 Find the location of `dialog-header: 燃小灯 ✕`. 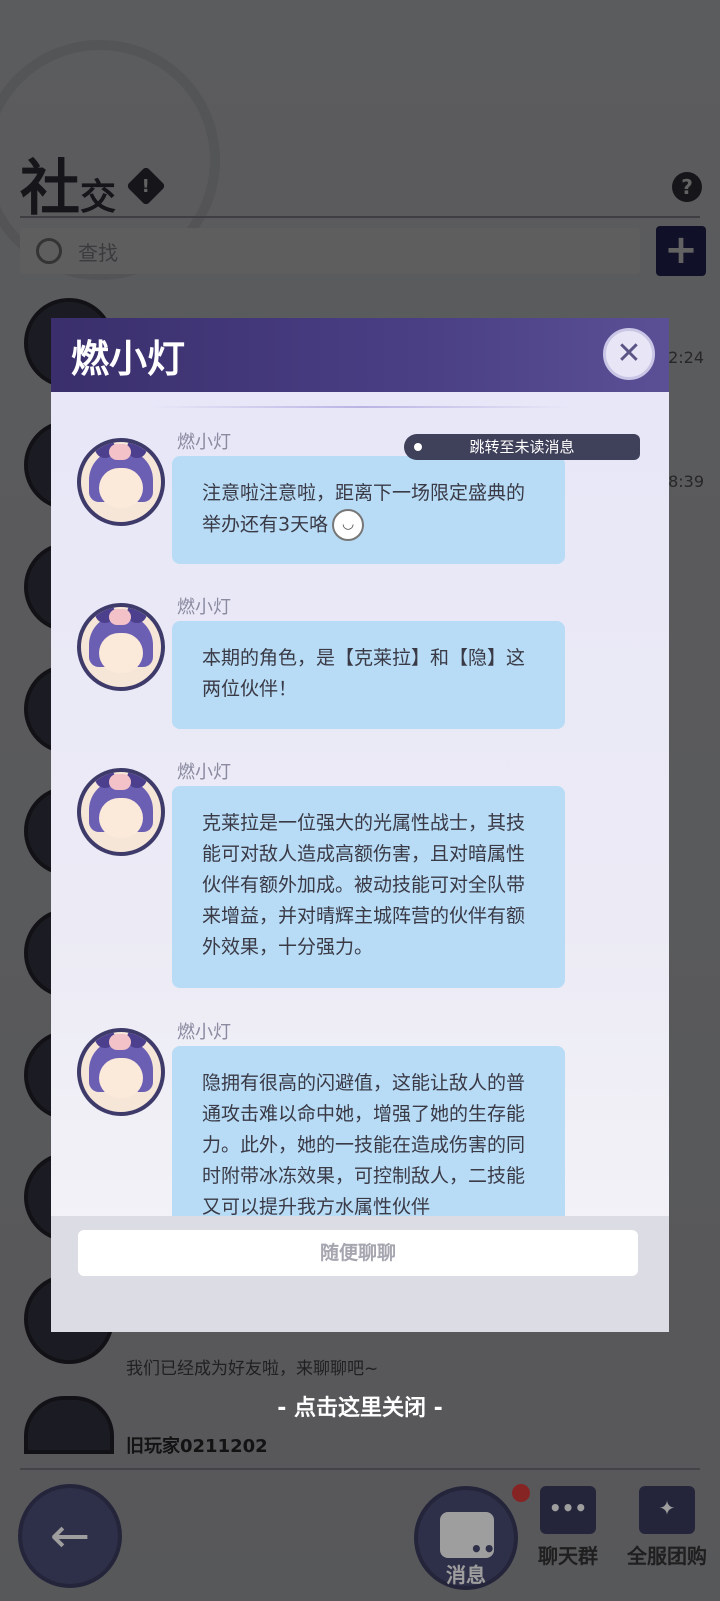

dialog-header: 燃小灯 ✕ is located at coordinates (360, 355).